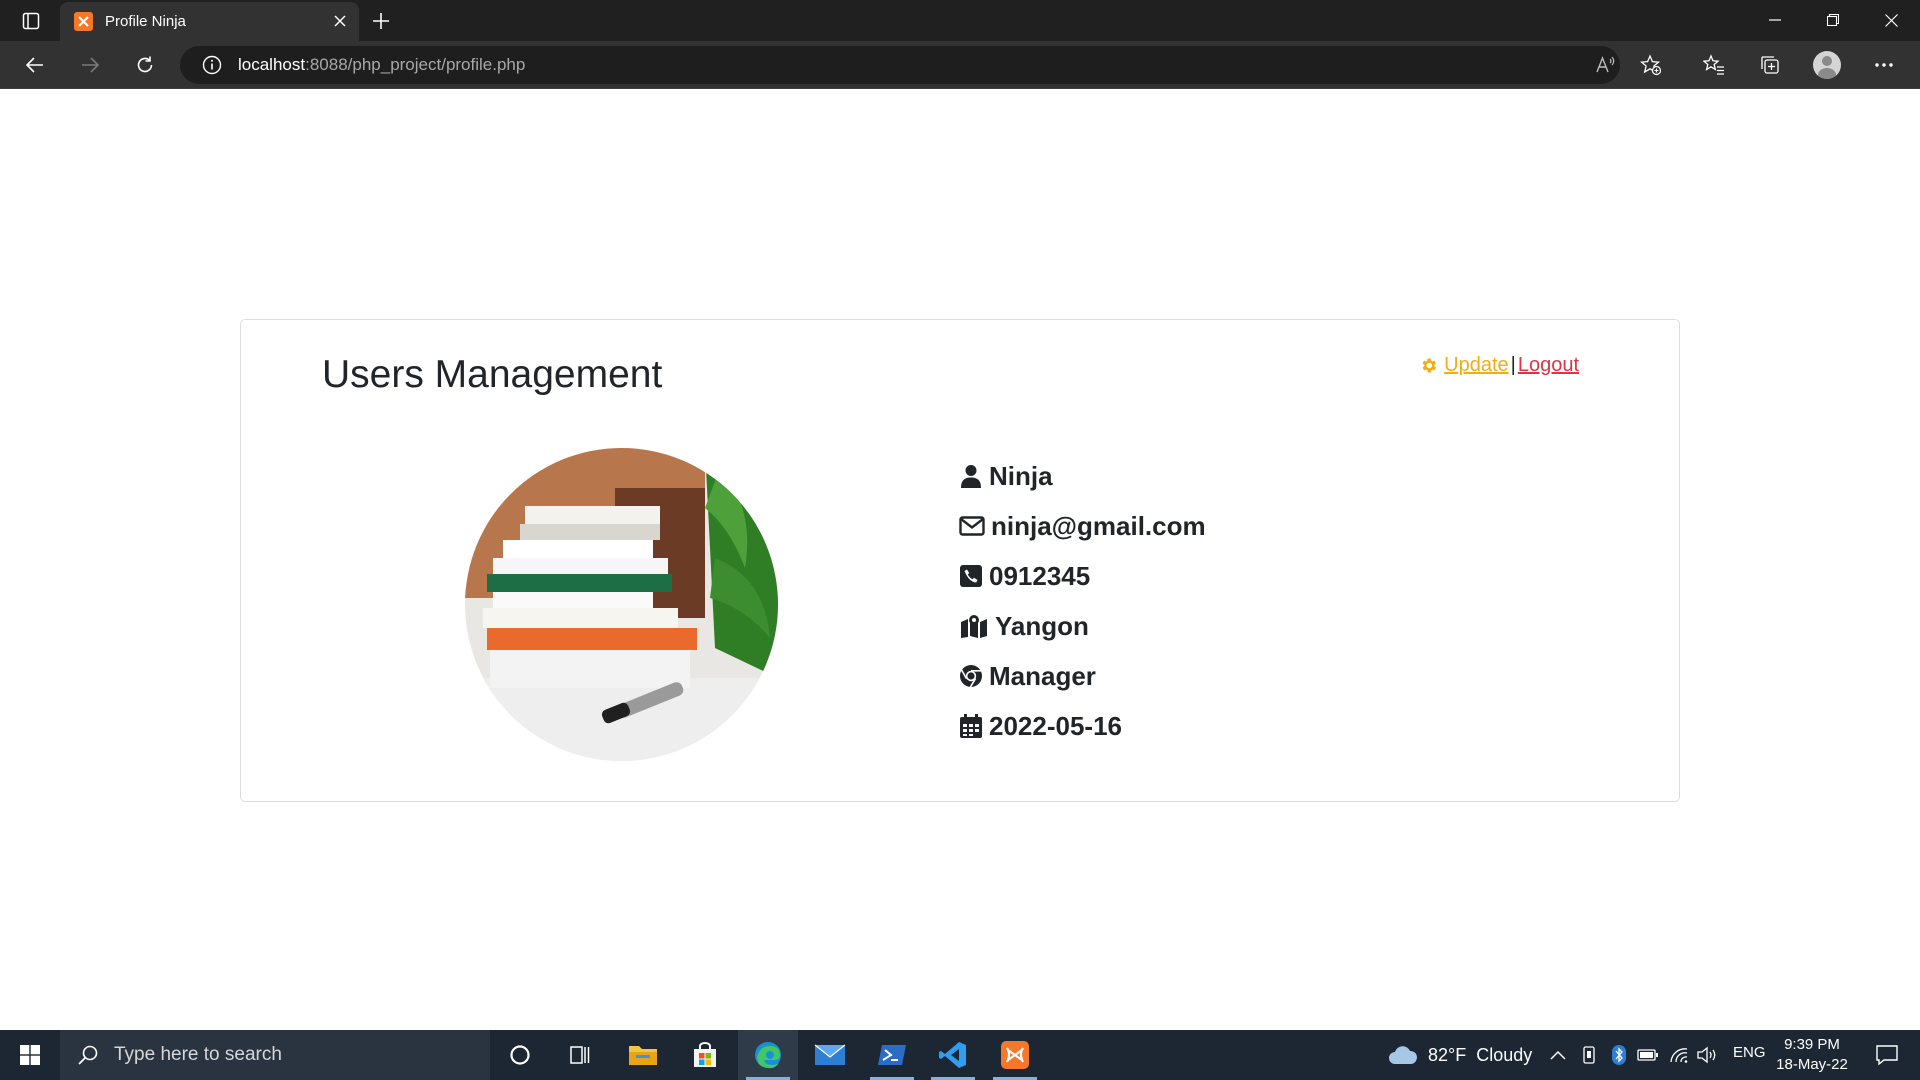  I want to click on bluetooth-icon, so click(1619, 1055).